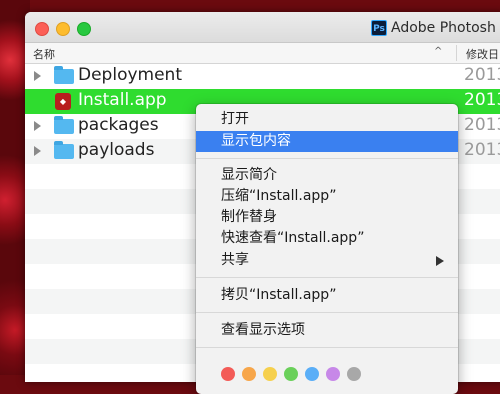  I want to click on menu-item-show-view-options: 查看显示选项, so click(327, 330).